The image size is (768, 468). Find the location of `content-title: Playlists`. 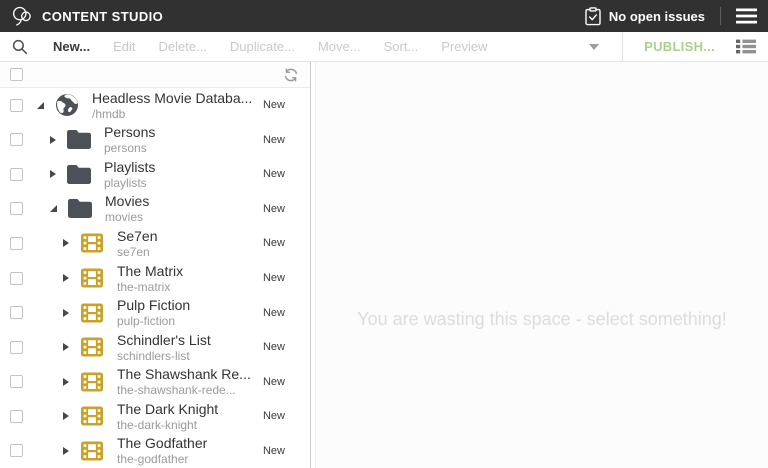

content-title: Playlists is located at coordinates (130, 166).